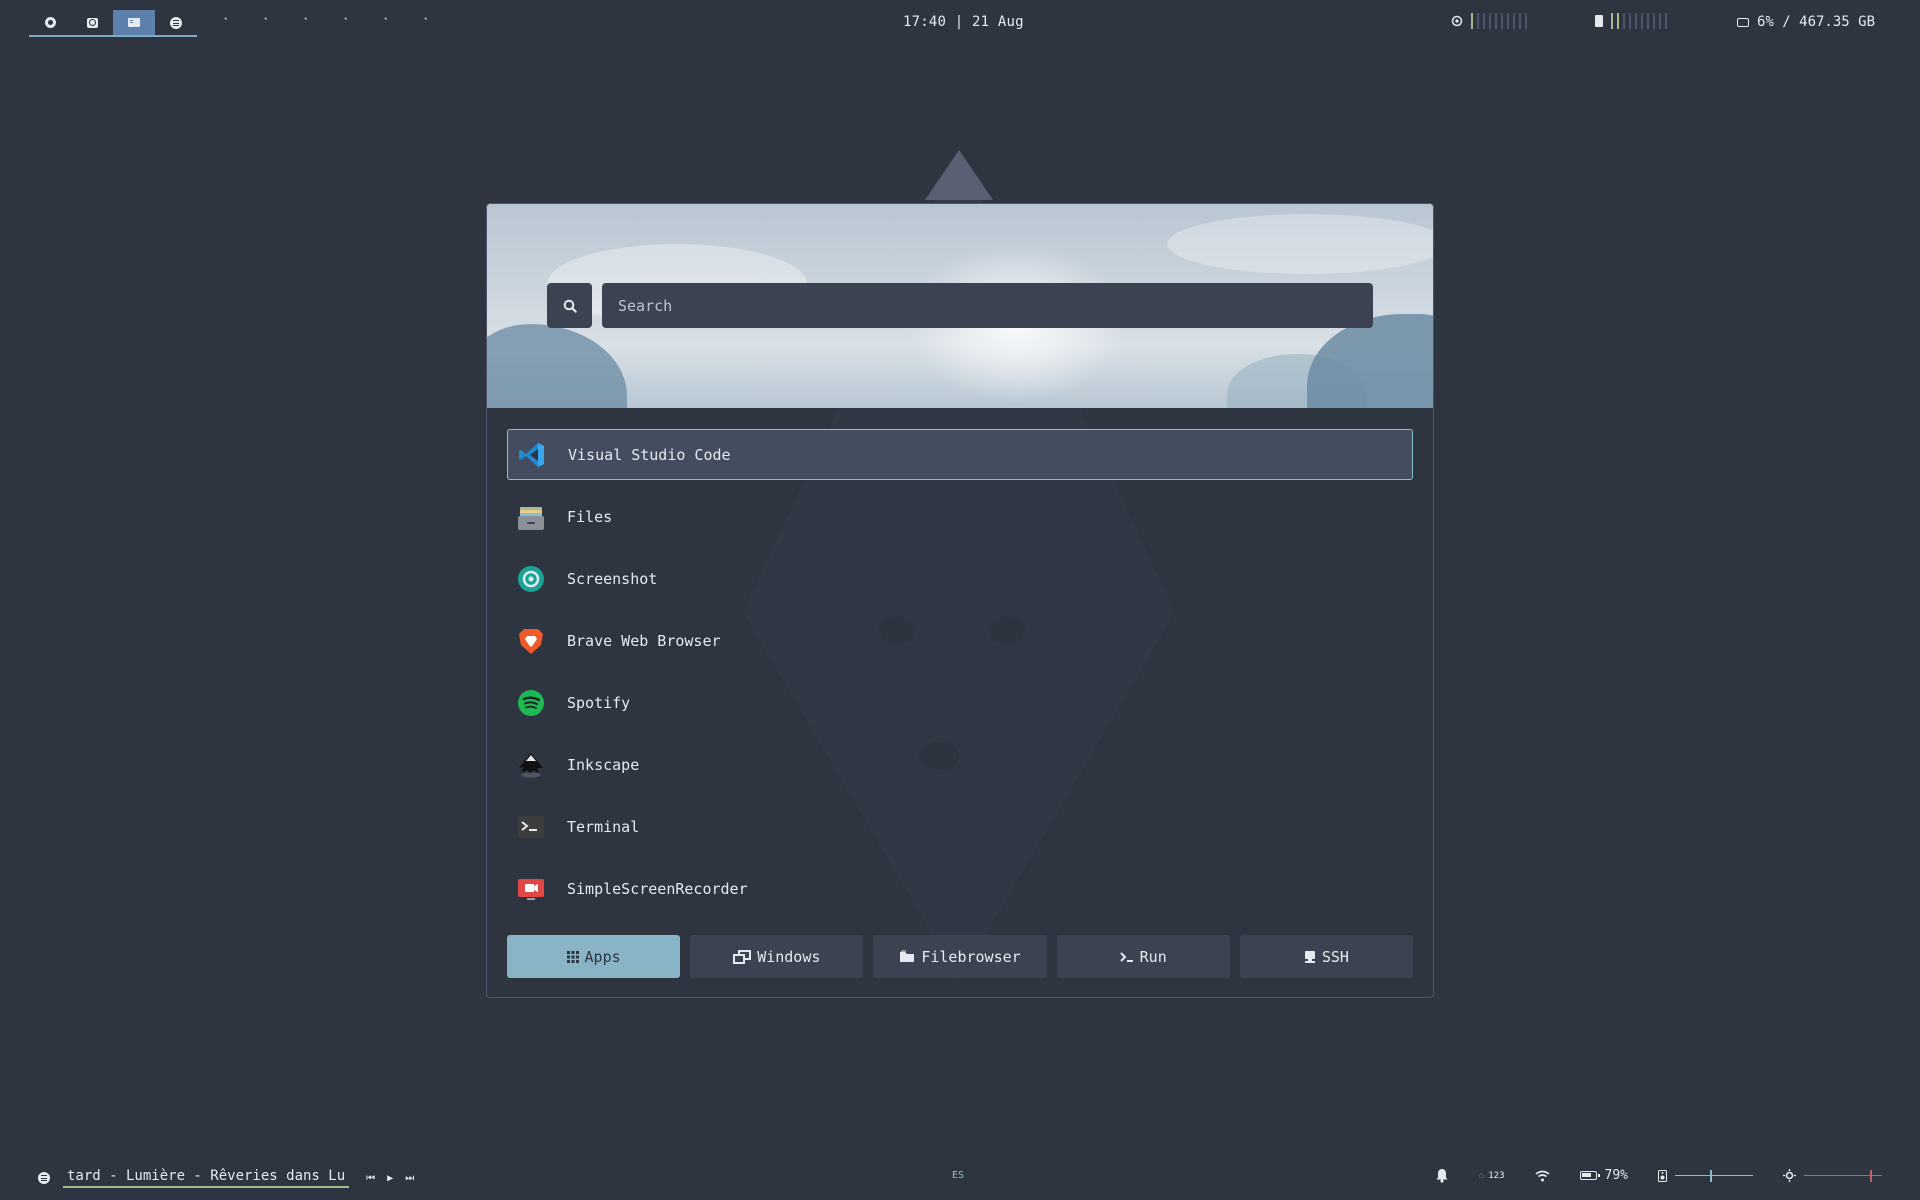 This screenshot has height=1200, width=1920. What do you see at coordinates (322, 19) in the screenshot?
I see `workspace-7: ·` at bounding box center [322, 19].